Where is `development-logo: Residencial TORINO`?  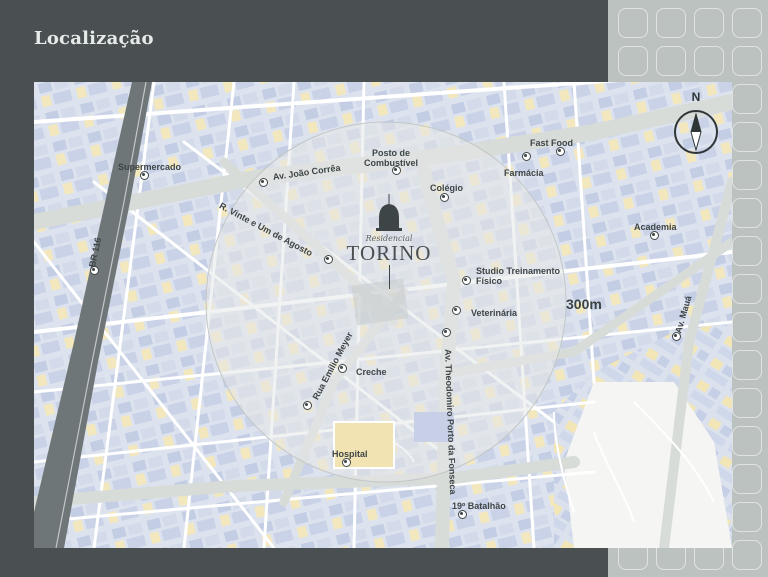
development-logo: Residencial TORINO is located at coordinates (389, 241).